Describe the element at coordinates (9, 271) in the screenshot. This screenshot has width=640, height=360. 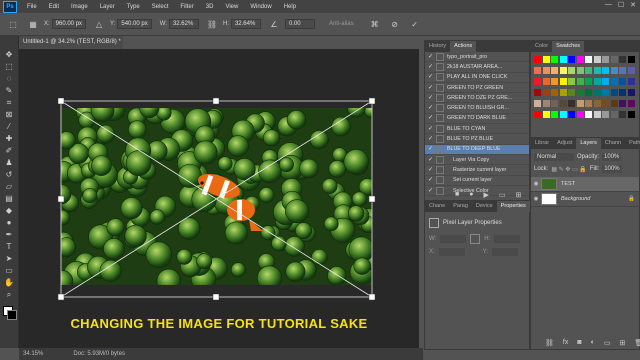
I see `shape-tool-icon: ▭` at that location.